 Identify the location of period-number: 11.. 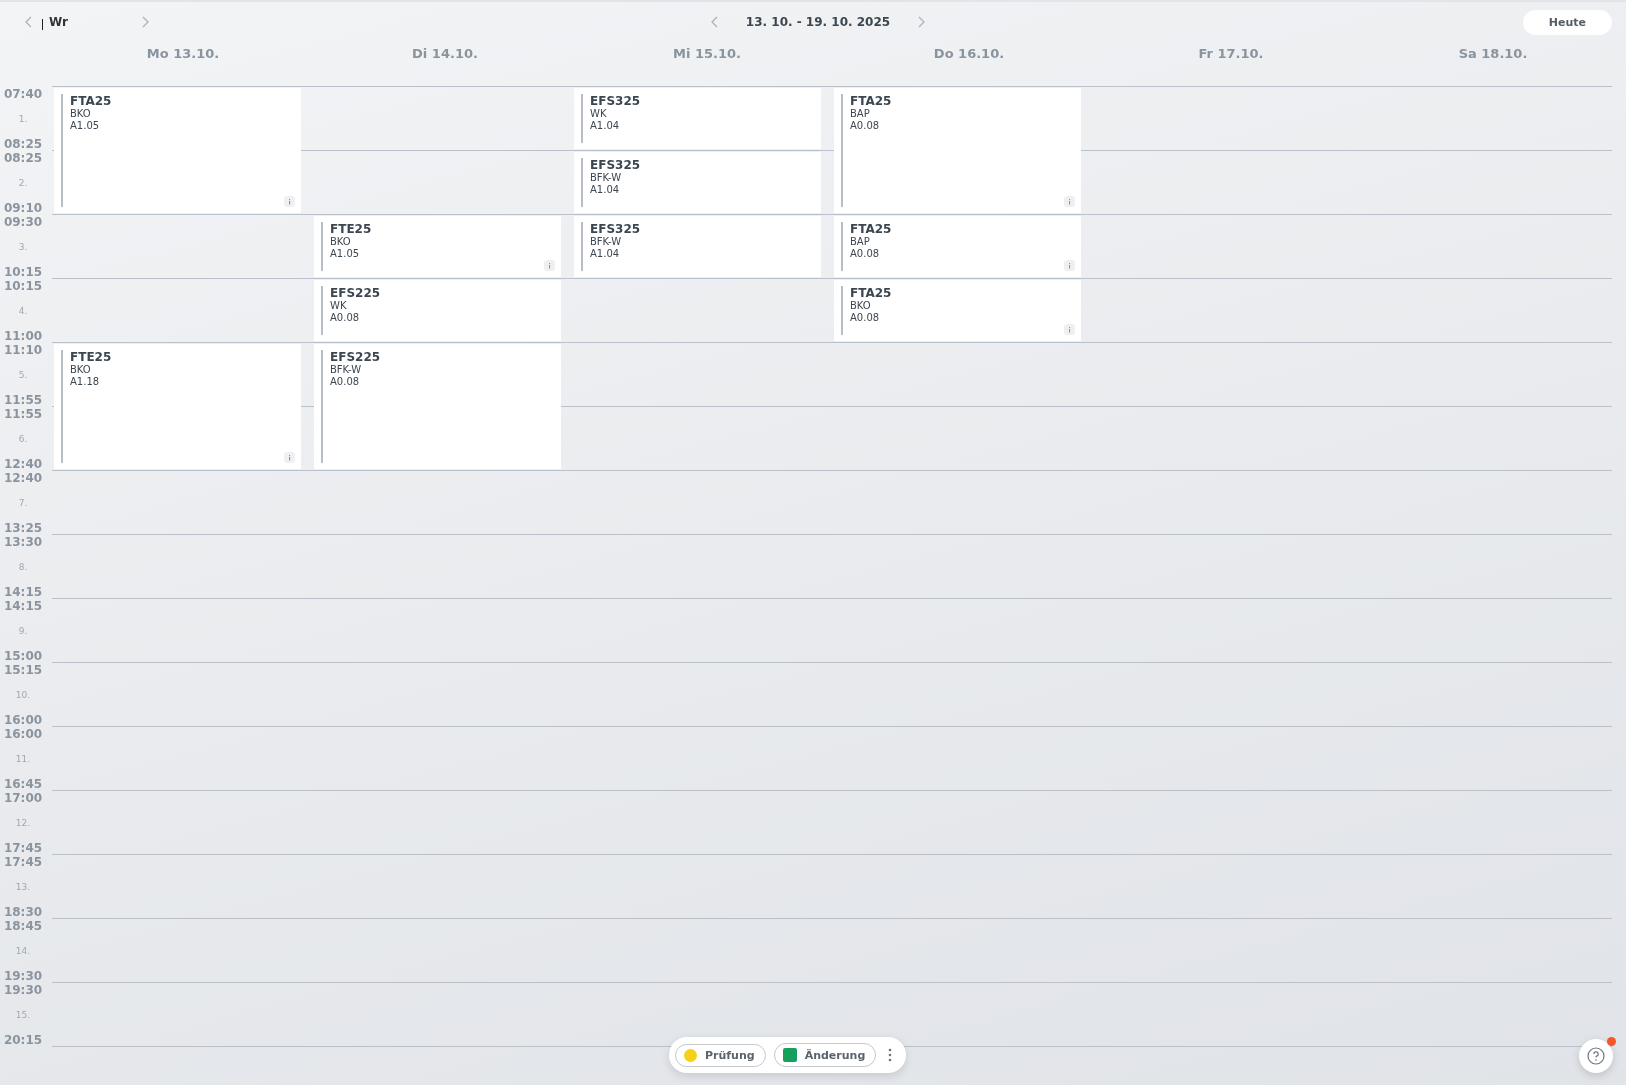
(23, 759).